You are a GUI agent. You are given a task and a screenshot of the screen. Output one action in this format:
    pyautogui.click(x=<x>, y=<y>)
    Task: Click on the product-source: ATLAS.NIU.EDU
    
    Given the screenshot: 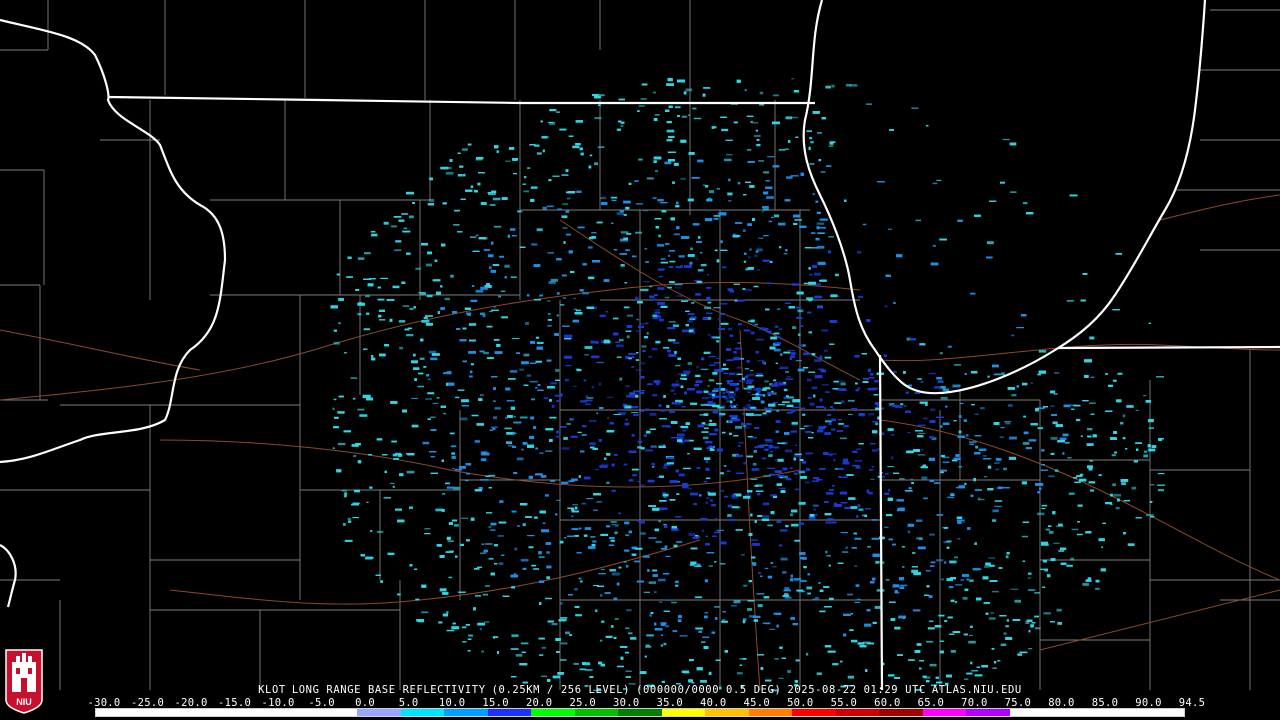 What is the action you would take?
    pyautogui.click(x=976, y=690)
    